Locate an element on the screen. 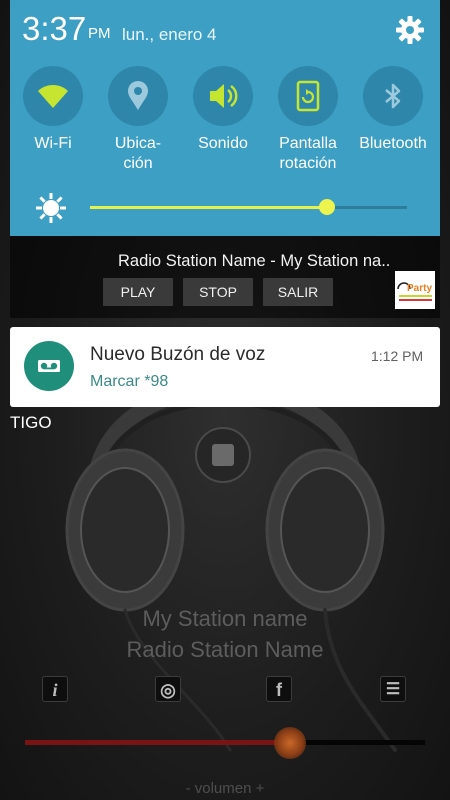 This screenshot has height=800, width=450. volume-label: - volumen + is located at coordinates (225, 788).